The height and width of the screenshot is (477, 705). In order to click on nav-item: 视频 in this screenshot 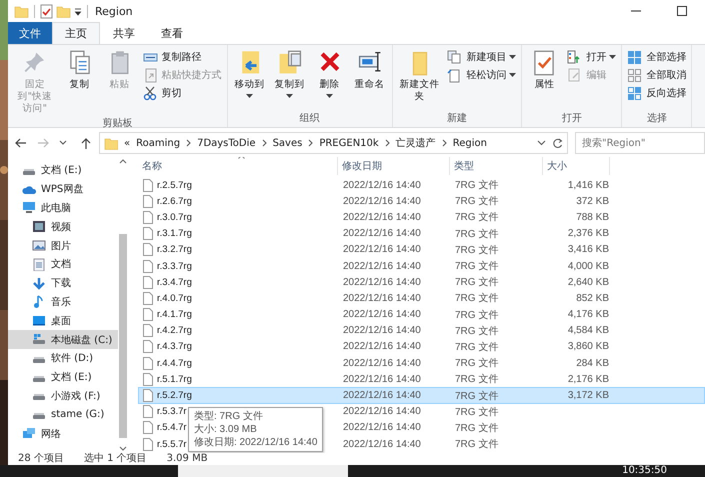, I will do `click(63, 226)`.